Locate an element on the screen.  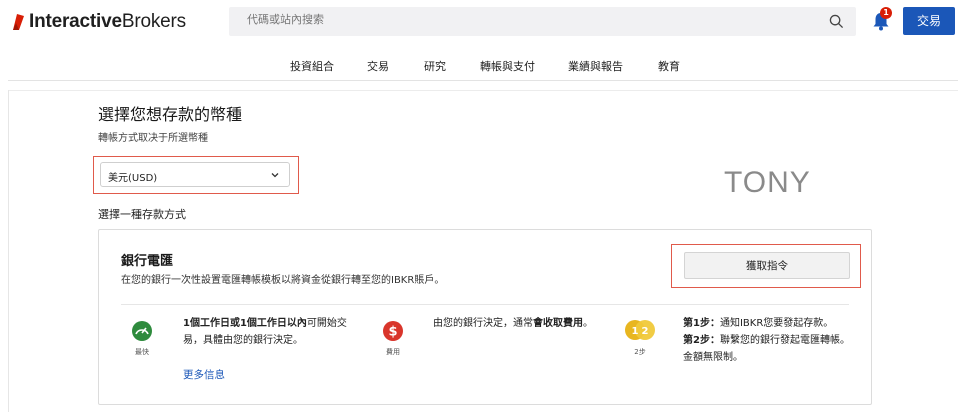
speed-caption: 最快 is located at coordinates (142, 352).